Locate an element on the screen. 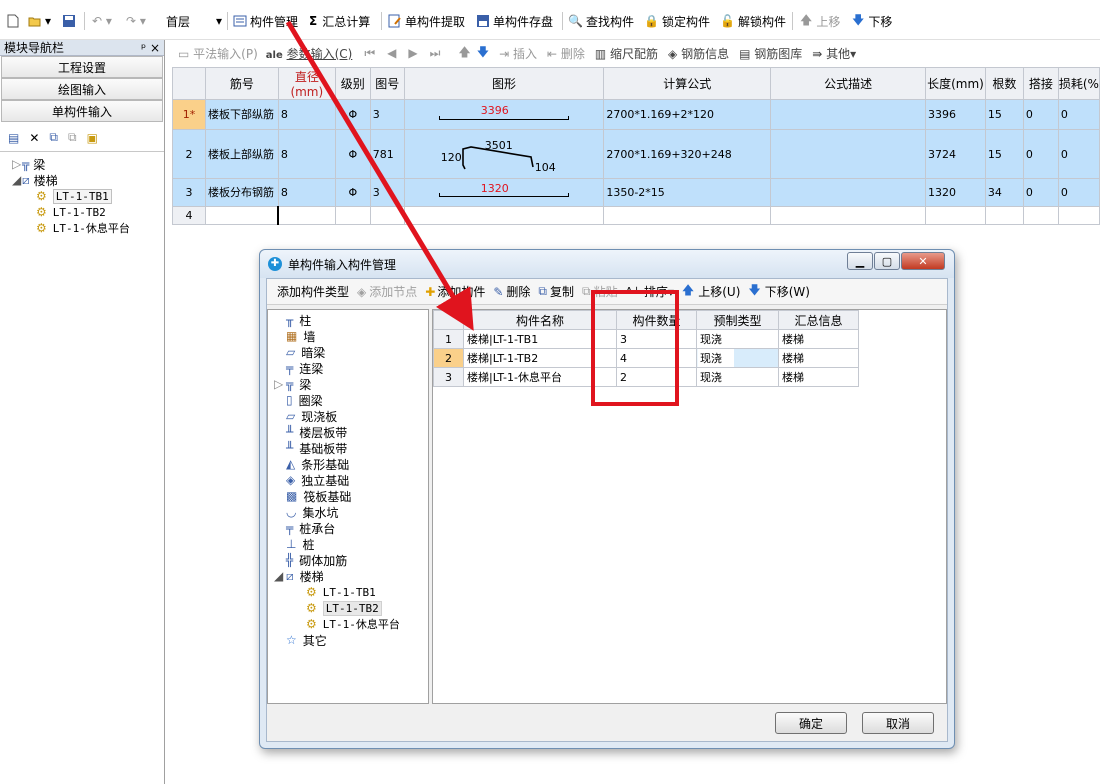 This screenshot has width=1100, height=784. nav-drawing-input: 绘图输入 is located at coordinates (82, 89).